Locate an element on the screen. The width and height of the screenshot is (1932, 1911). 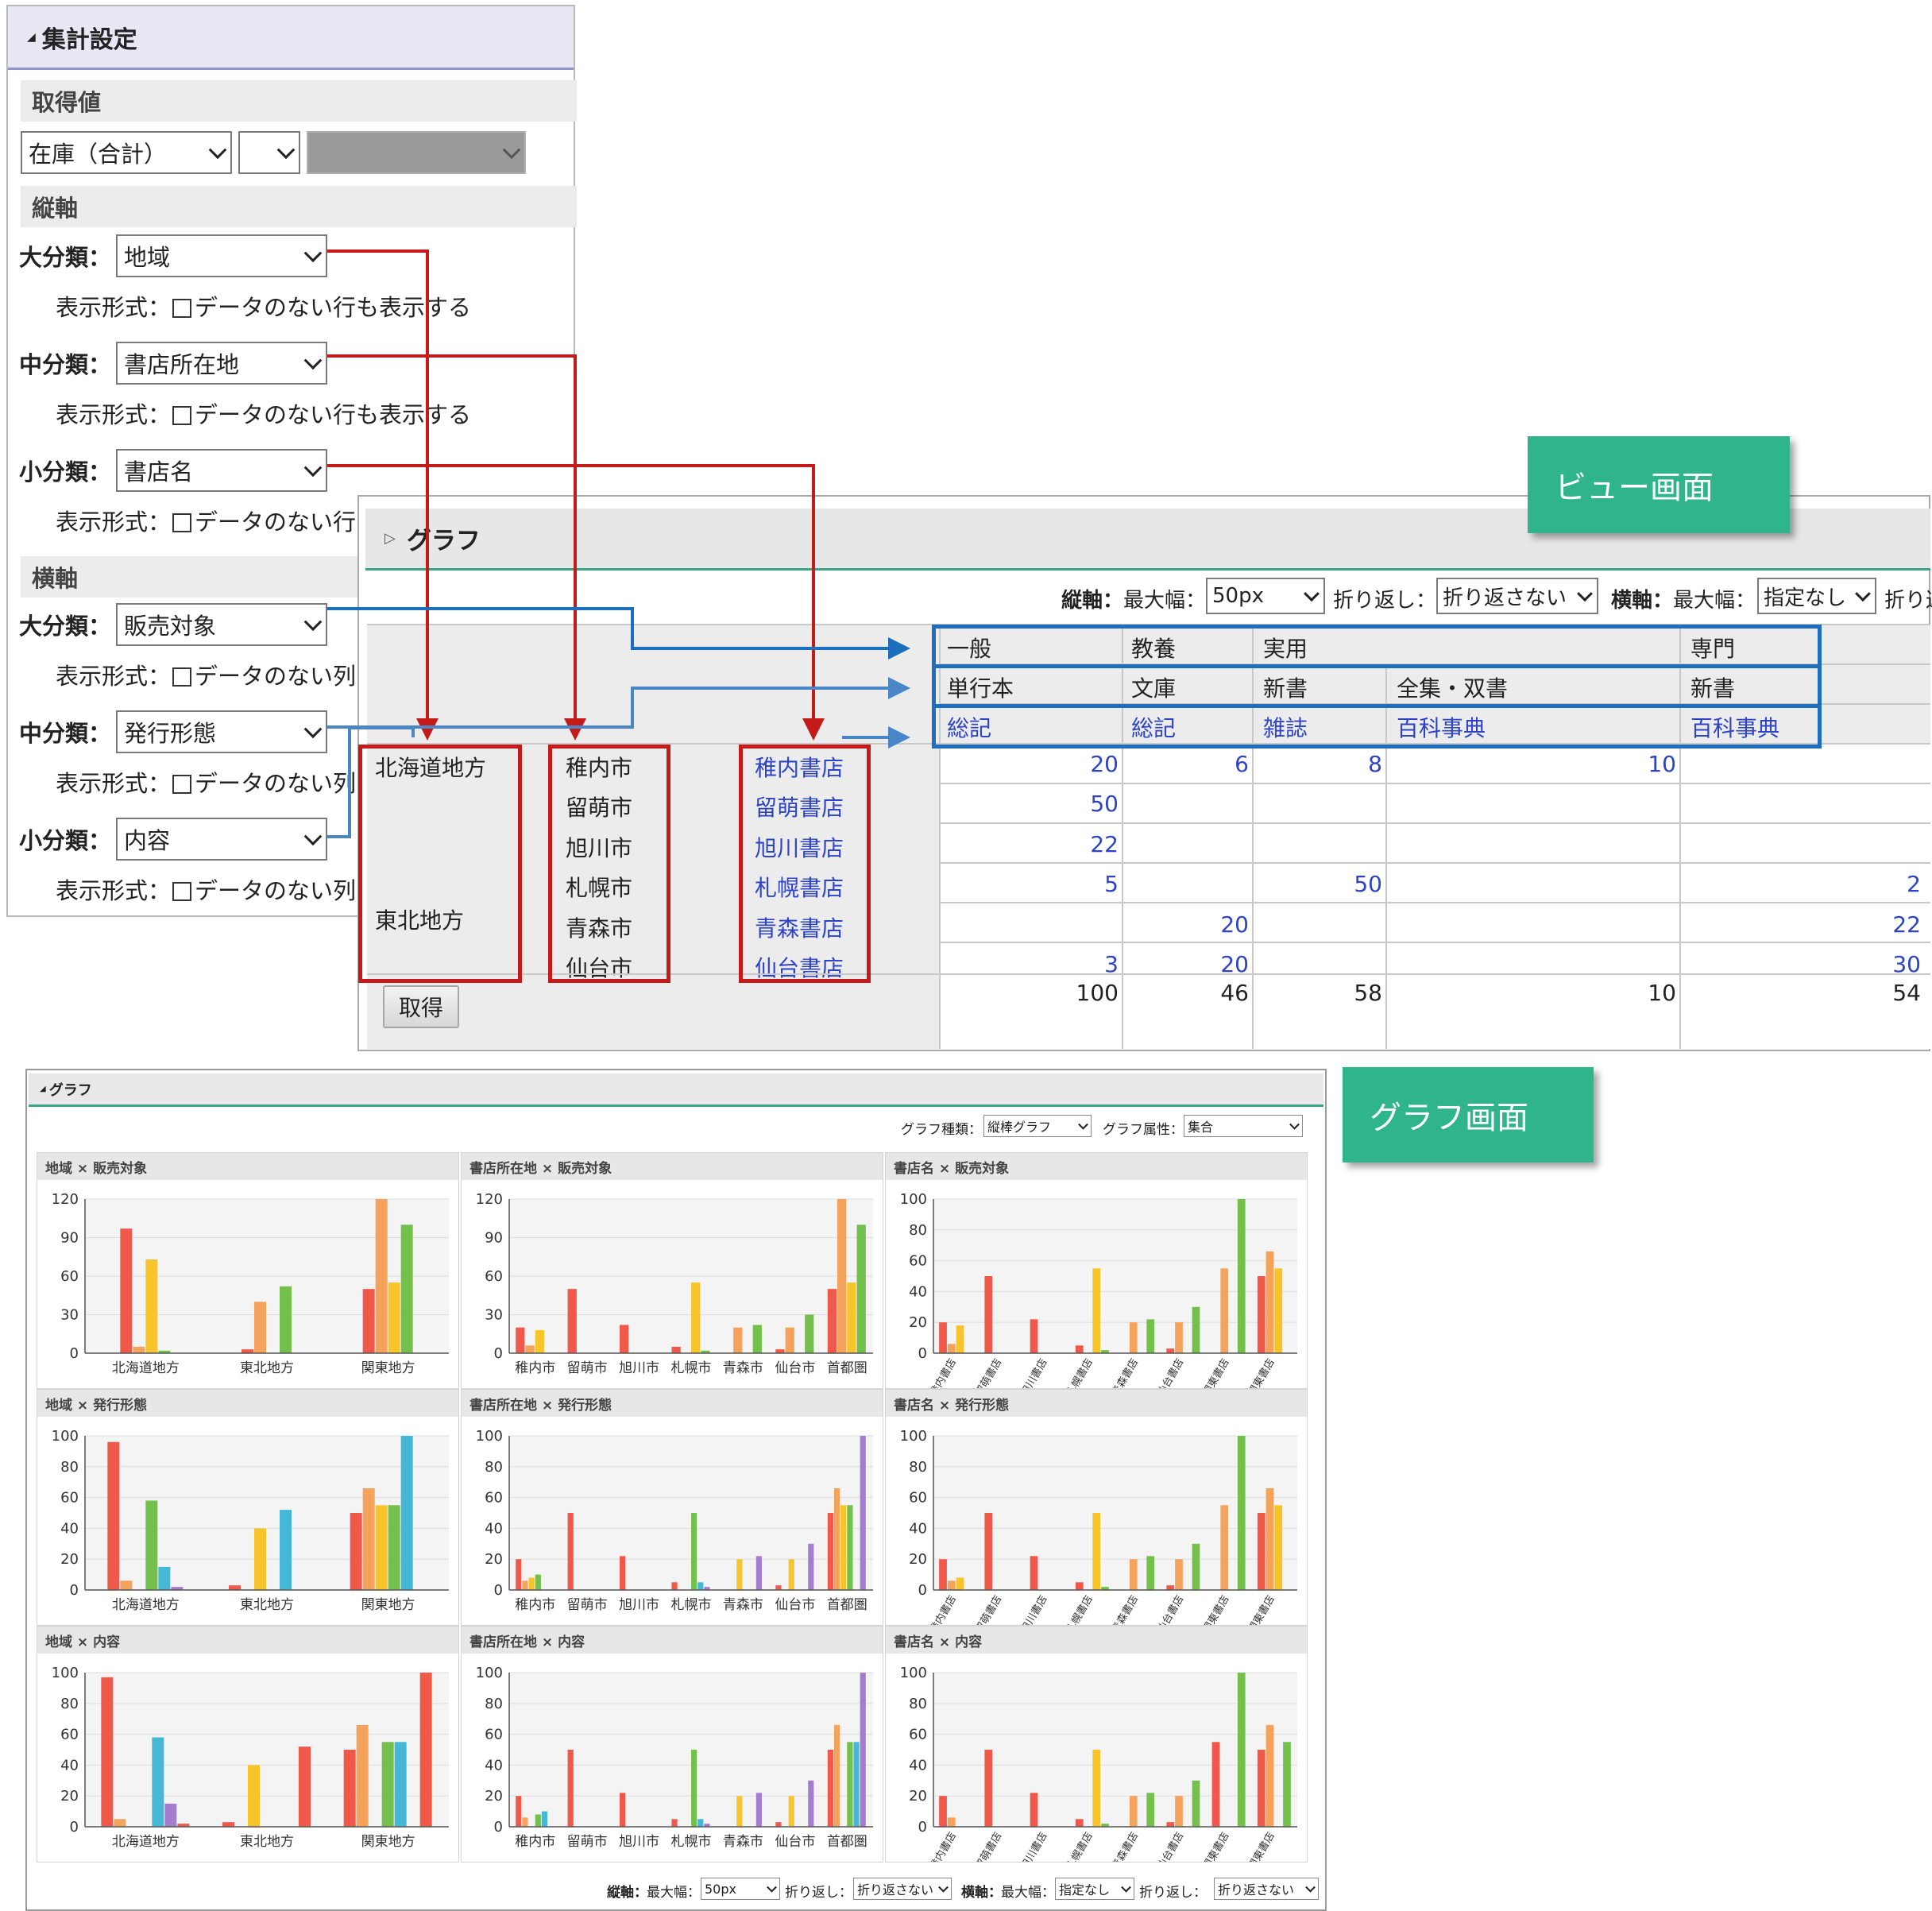
cell-r0-c2: 8 is located at coordinates (1317, 764).